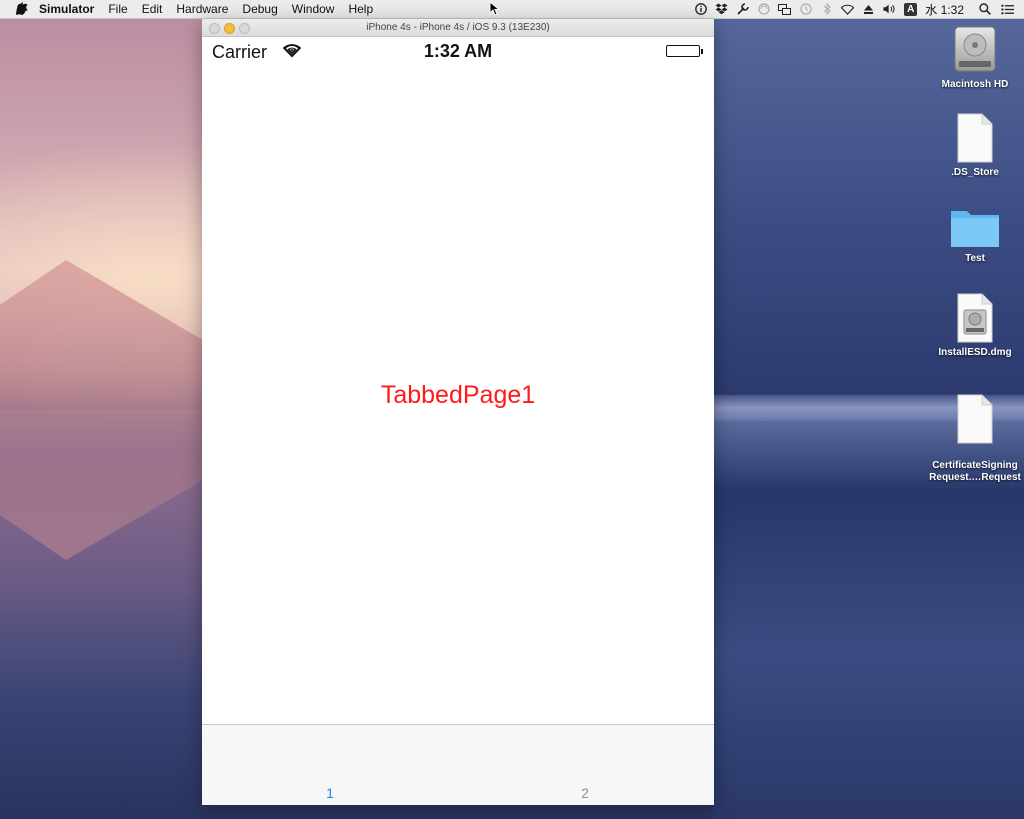 Image resolution: width=1024 pixels, height=819 pixels. I want to click on menu-app-name: Simulator, so click(66, 9).